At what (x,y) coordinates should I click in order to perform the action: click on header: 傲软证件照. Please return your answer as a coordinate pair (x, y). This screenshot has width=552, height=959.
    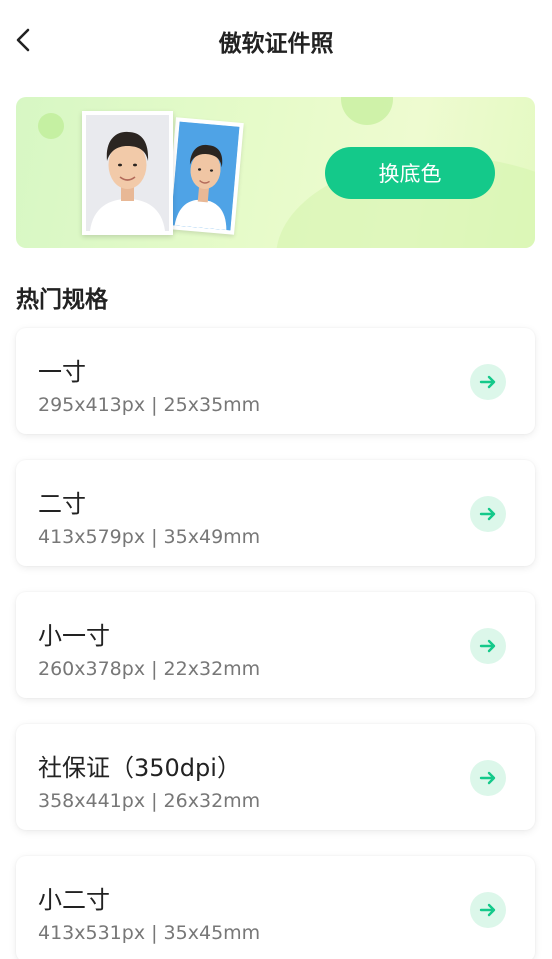
    Looking at the image, I should click on (276, 42).